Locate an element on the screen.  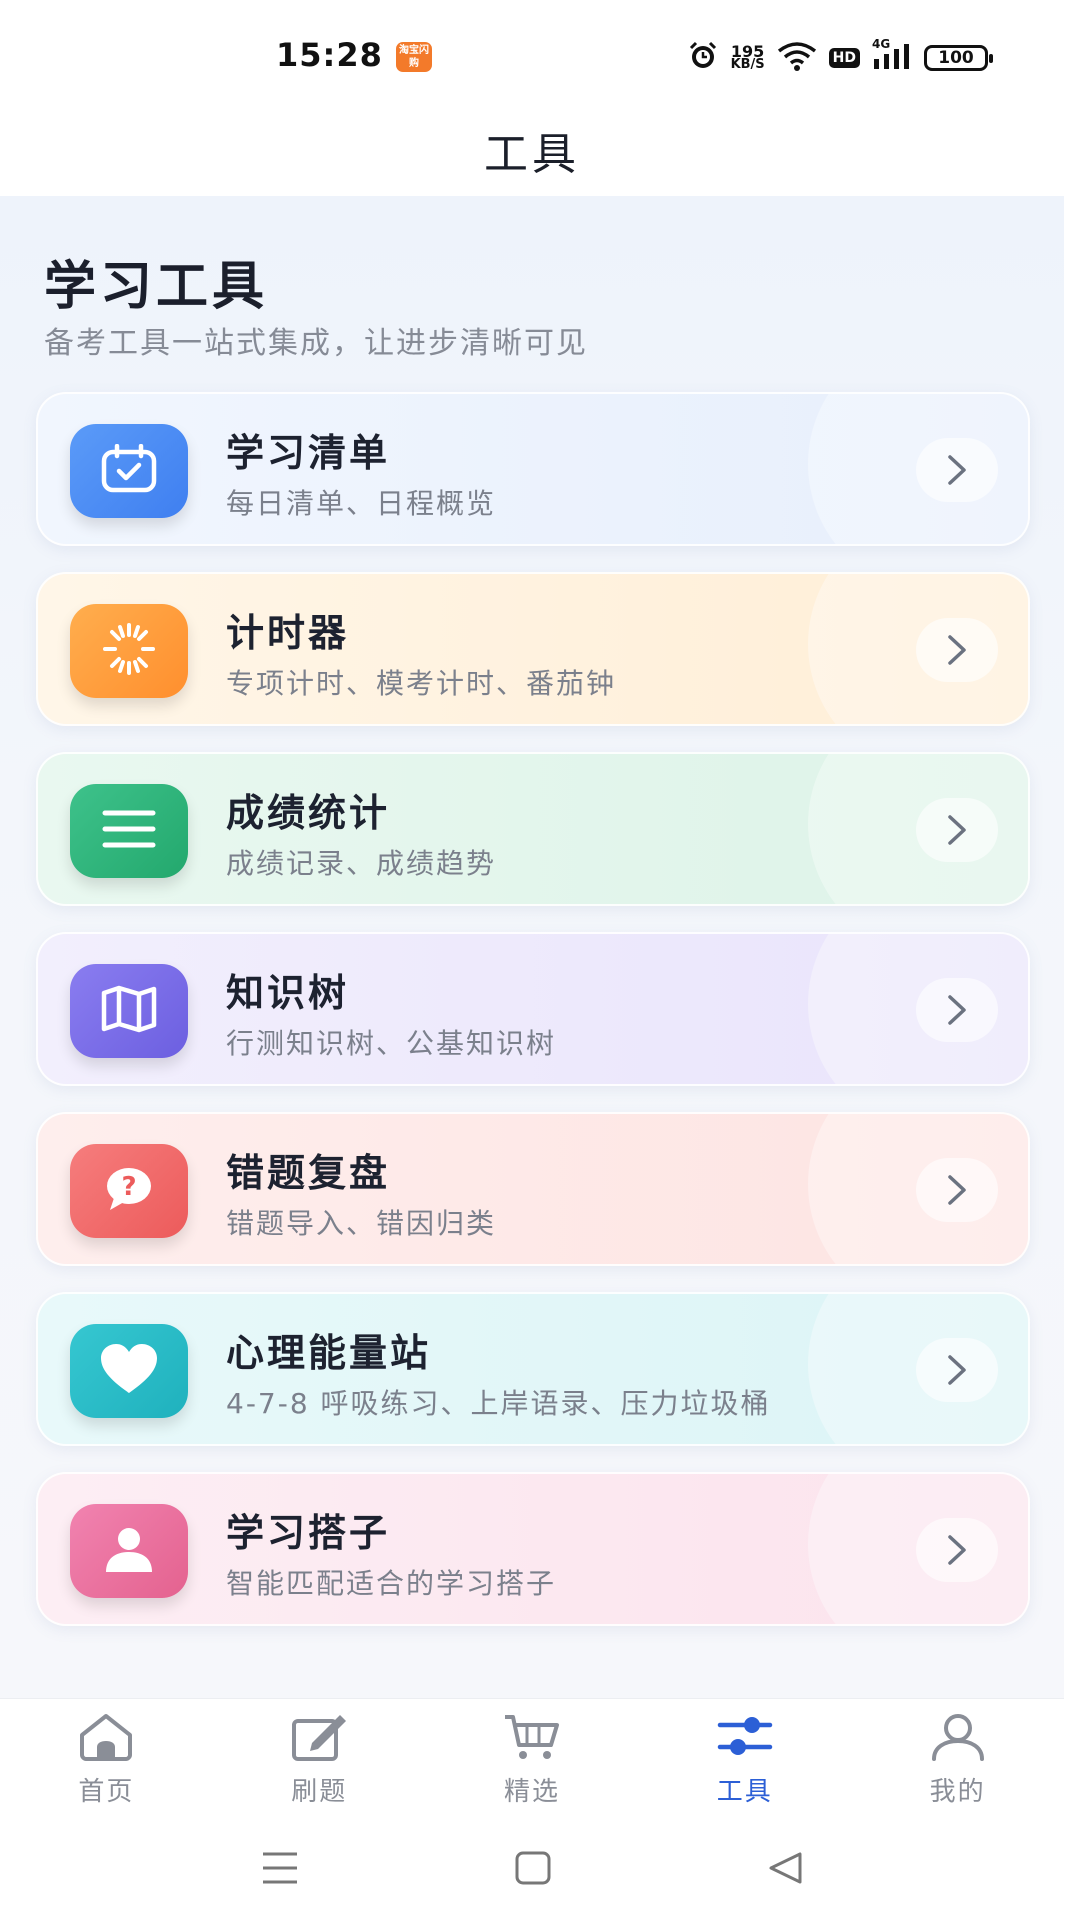
nav-item-home: 首页 is located at coordinates (106, 1760).